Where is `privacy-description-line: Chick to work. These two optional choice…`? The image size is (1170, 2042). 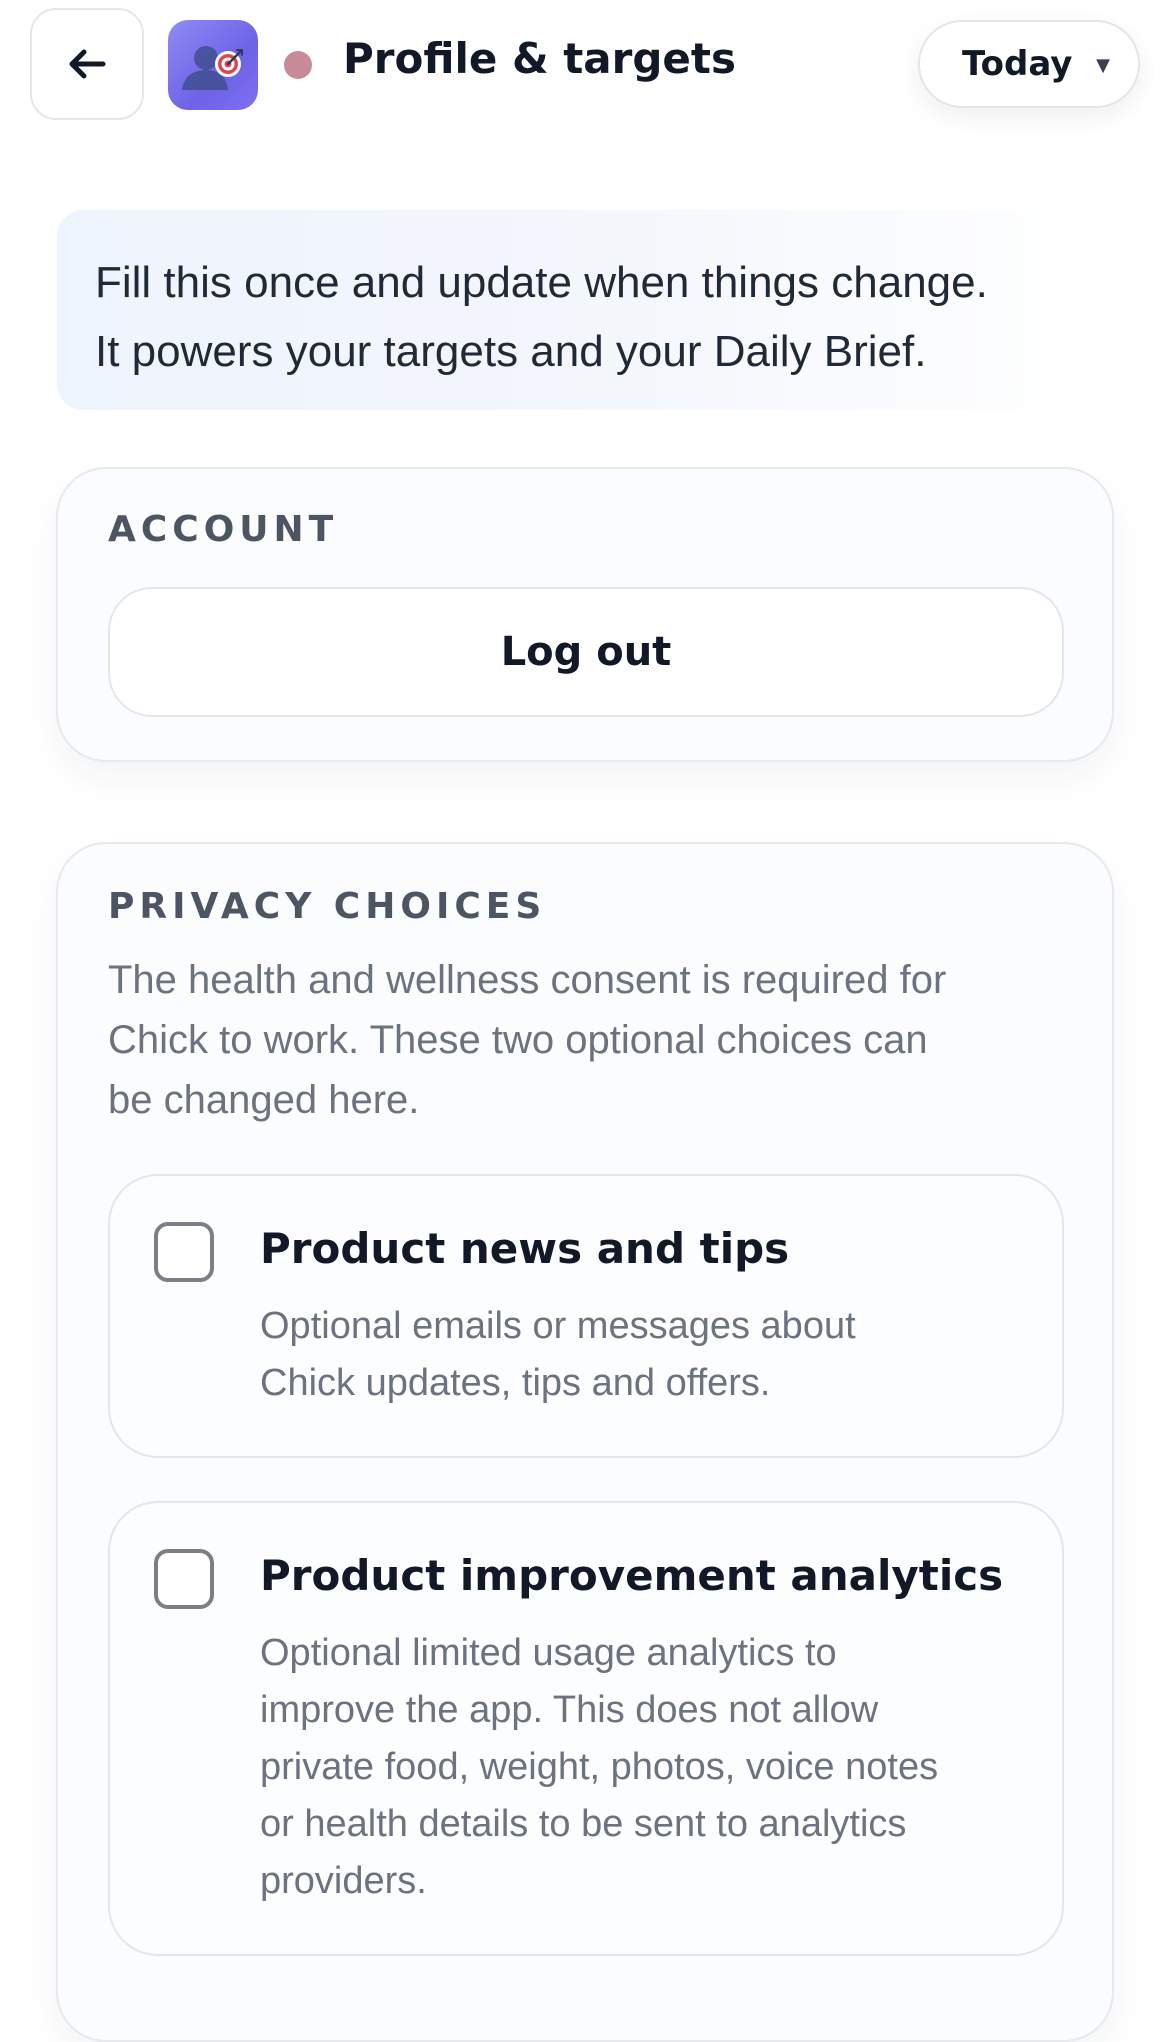 privacy-description-line: Chick to work. These two optional choice… is located at coordinates (518, 1040).